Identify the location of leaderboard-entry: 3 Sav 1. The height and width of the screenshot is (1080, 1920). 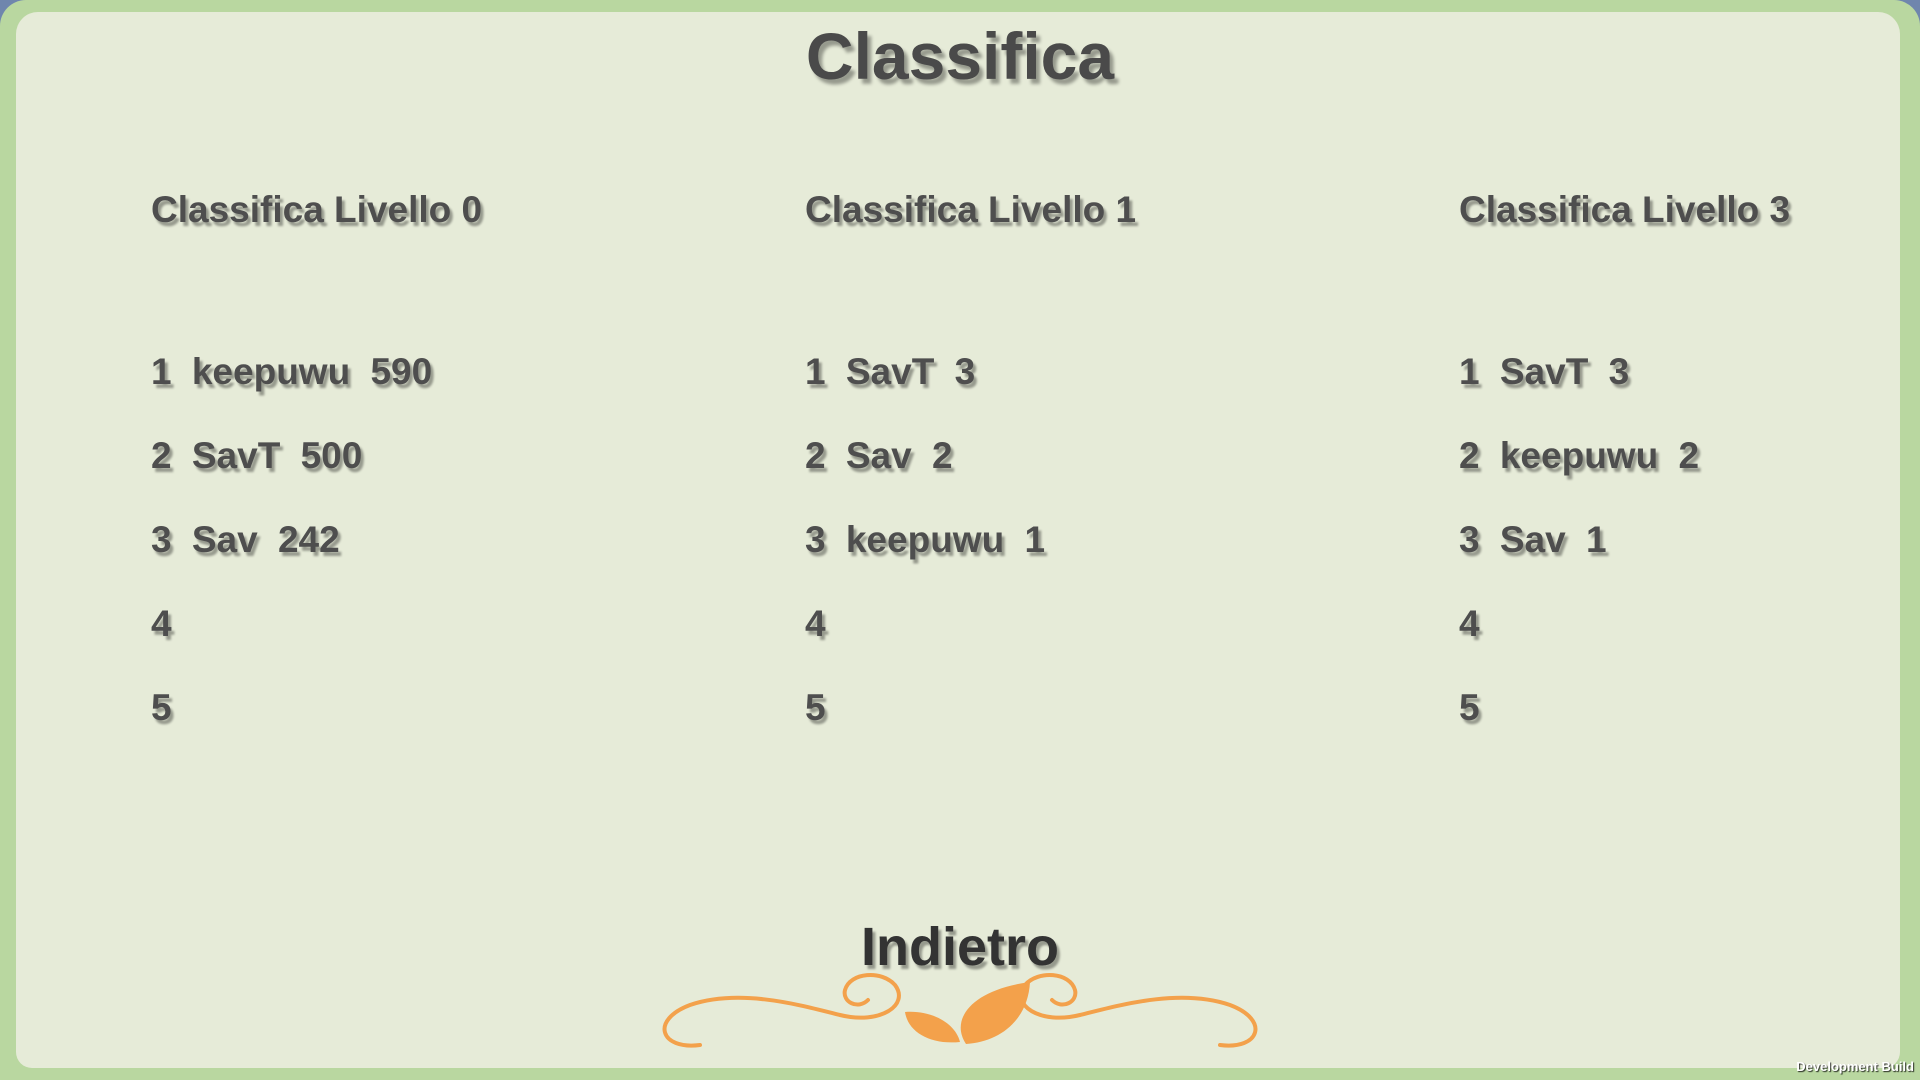
(1579, 558).